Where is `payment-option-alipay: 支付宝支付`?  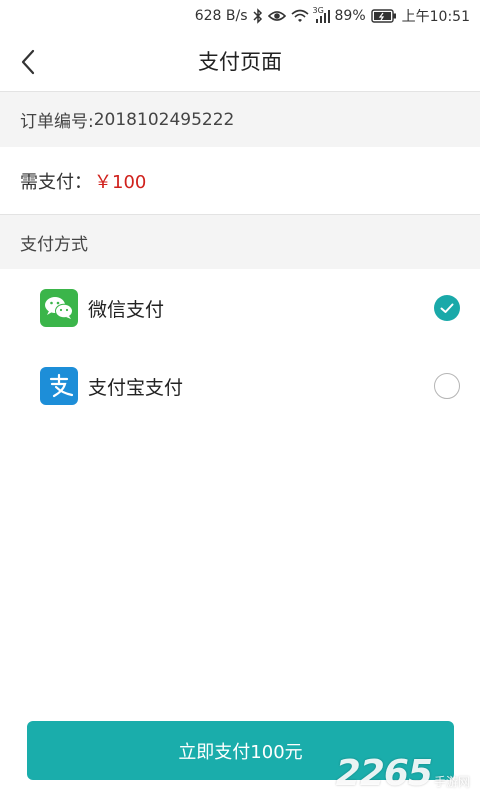
payment-option-alipay: 支付宝支付 is located at coordinates (240, 386).